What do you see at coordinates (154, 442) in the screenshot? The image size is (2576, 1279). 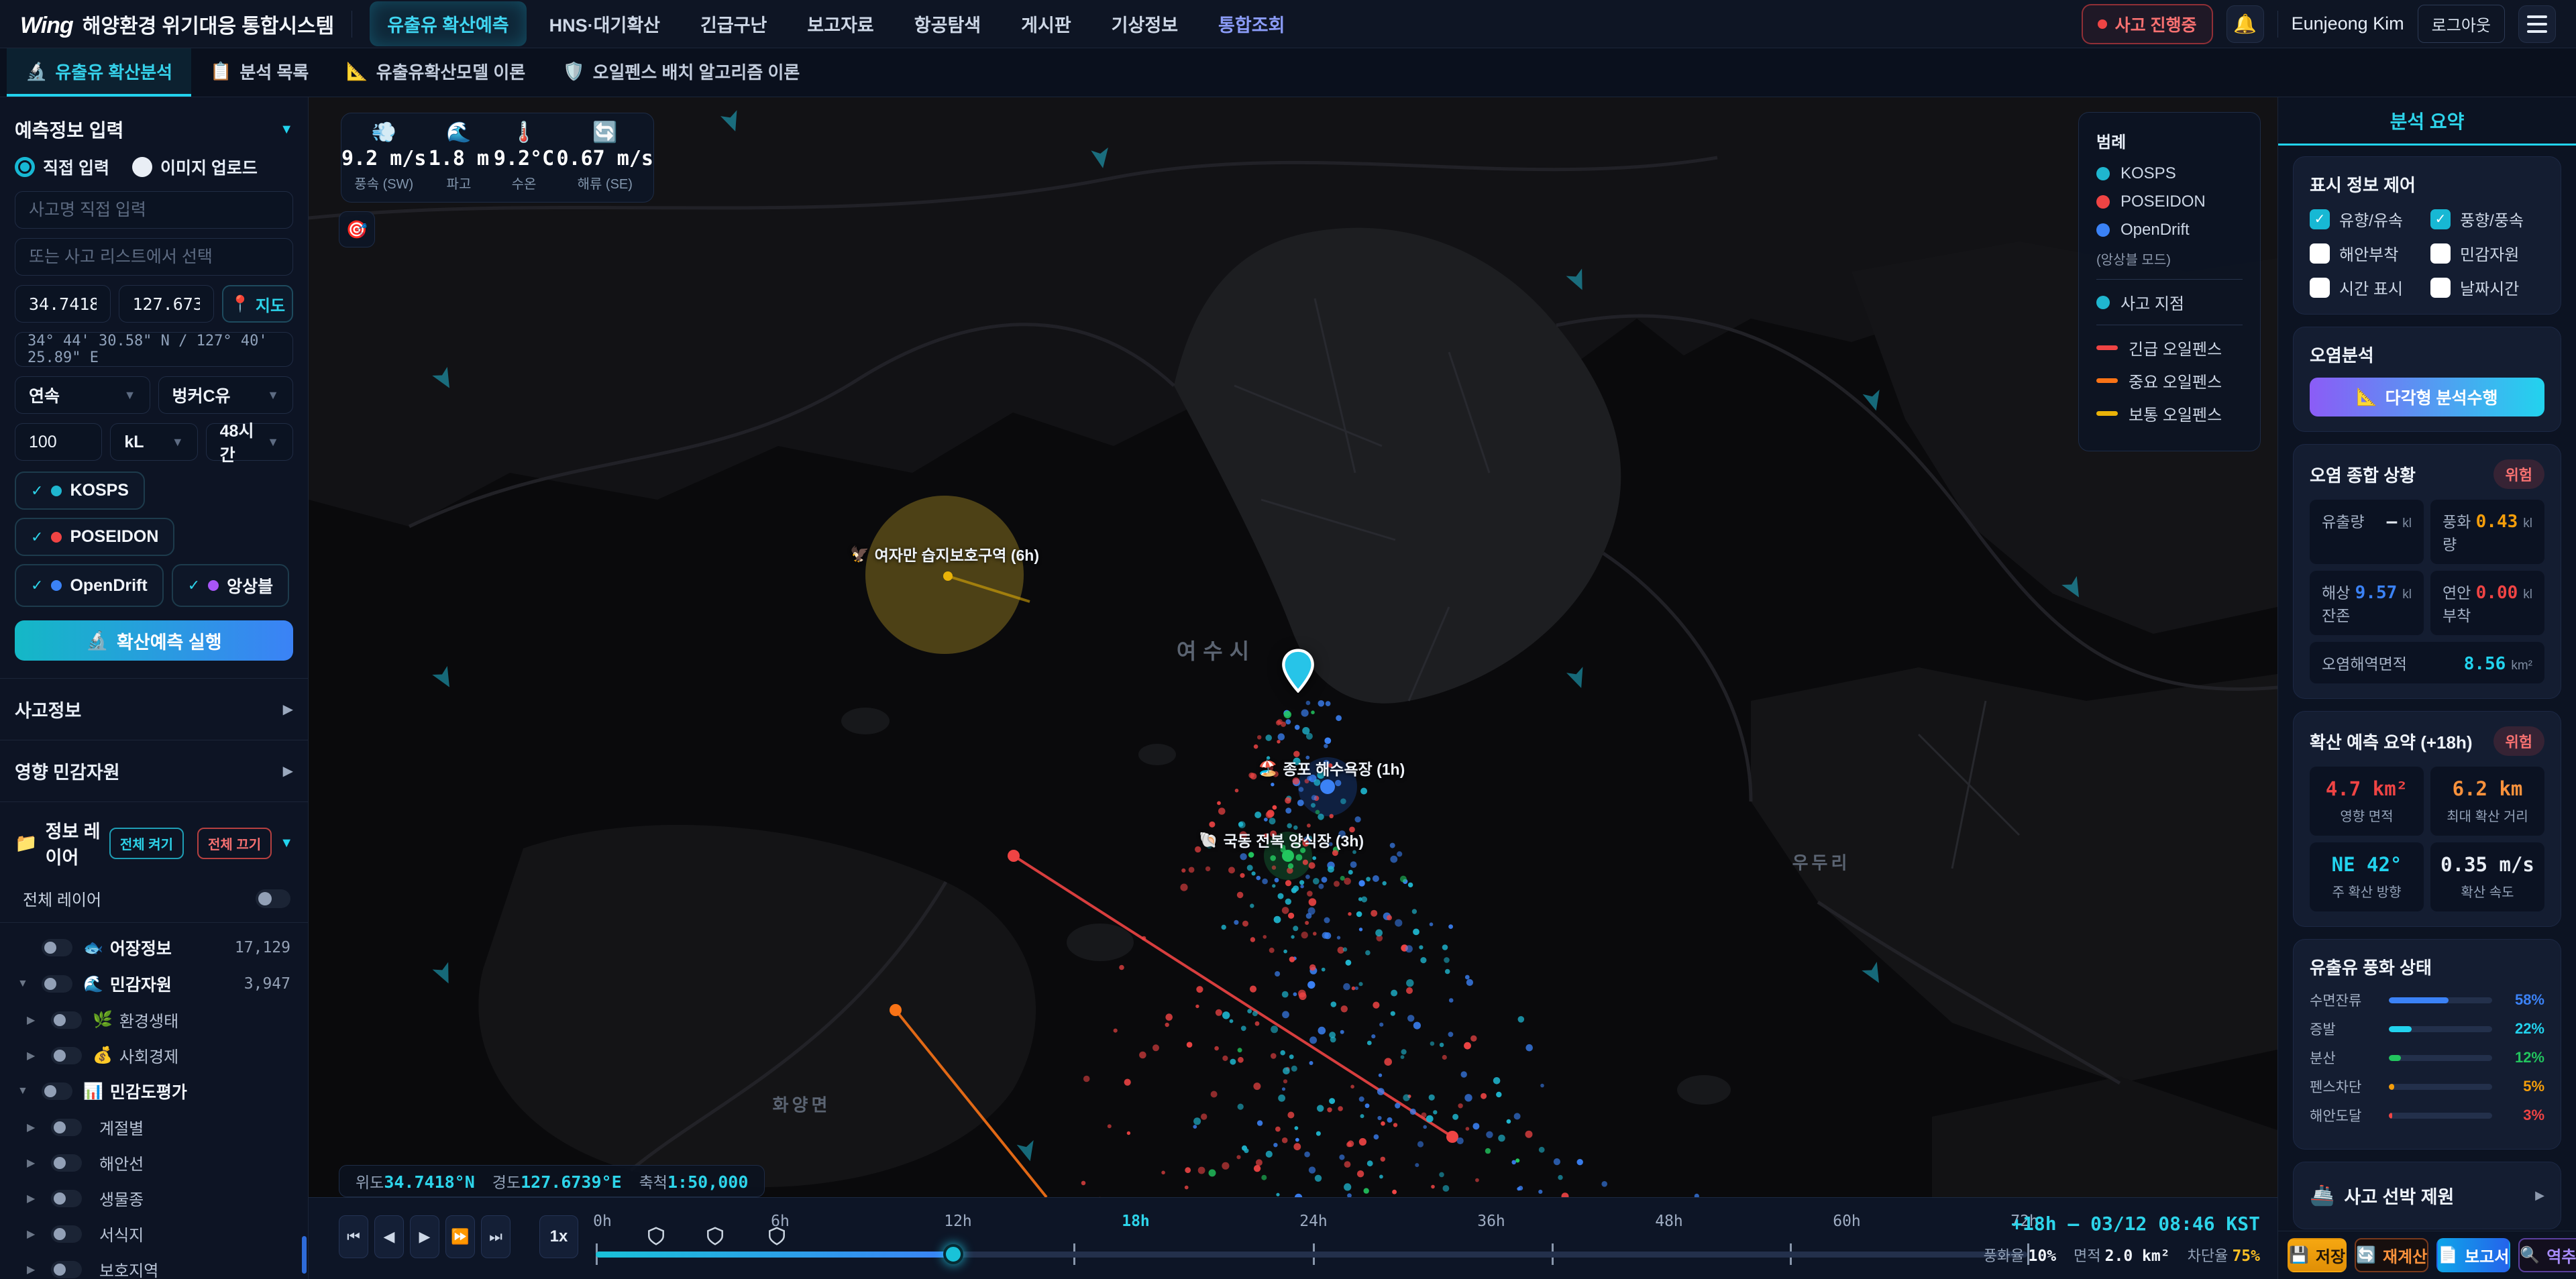 I see `unit-select: kL ▼` at bounding box center [154, 442].